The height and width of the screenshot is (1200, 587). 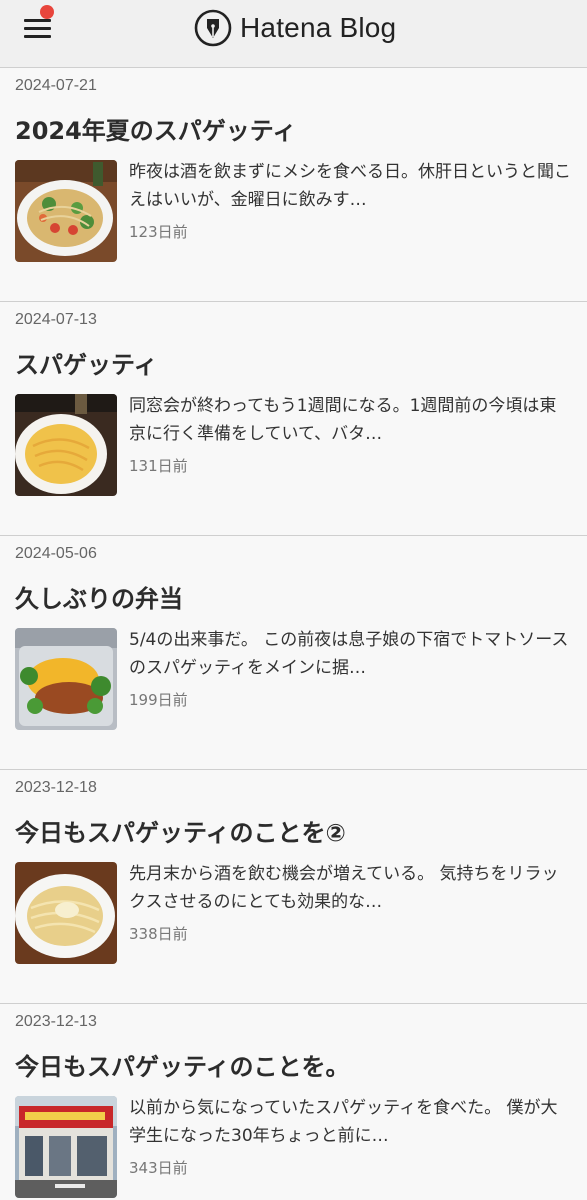 What do you see at coordinates (56, 553) in the screenshot?
I see `entry-date: 2024-05-06` at bounding box center [56, 553].